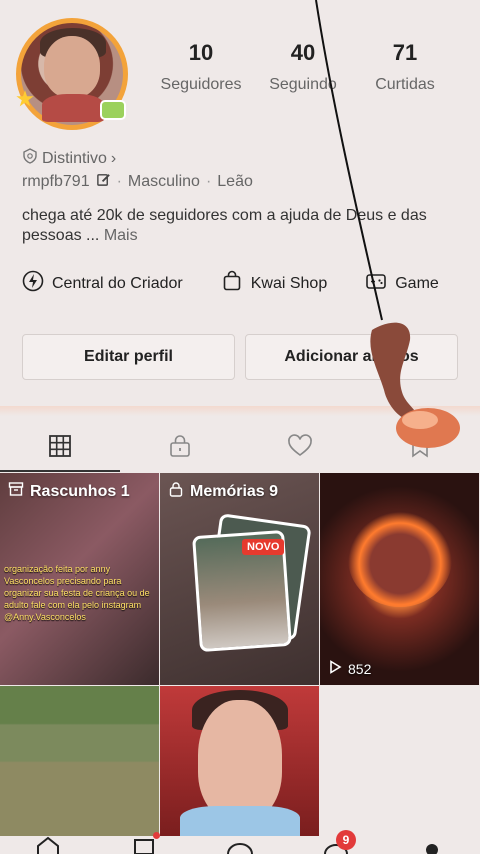 The width and height of the screenshot is (480, 854). What do you see at coordinates (346, 840) in the screenshot?
I see `messages-badge: 9` at bounding box center [346, 840].